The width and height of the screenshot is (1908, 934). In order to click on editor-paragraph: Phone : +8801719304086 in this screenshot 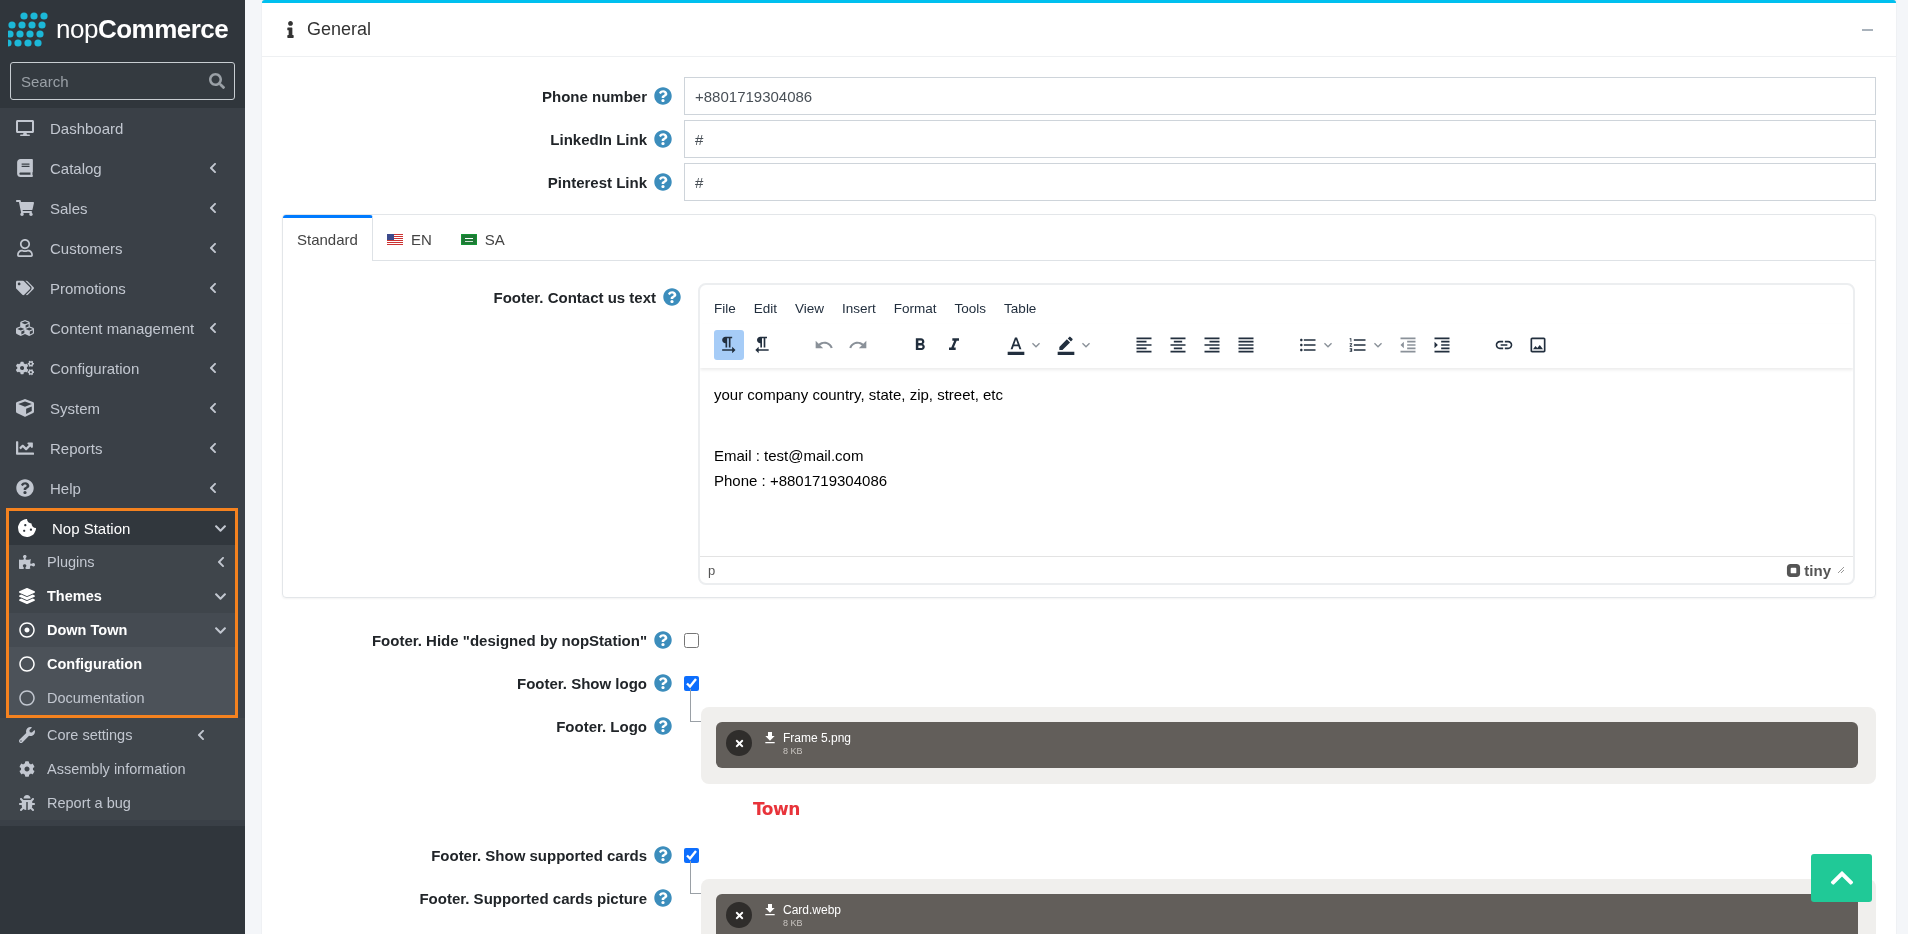, I will do `click(801, 481)`.